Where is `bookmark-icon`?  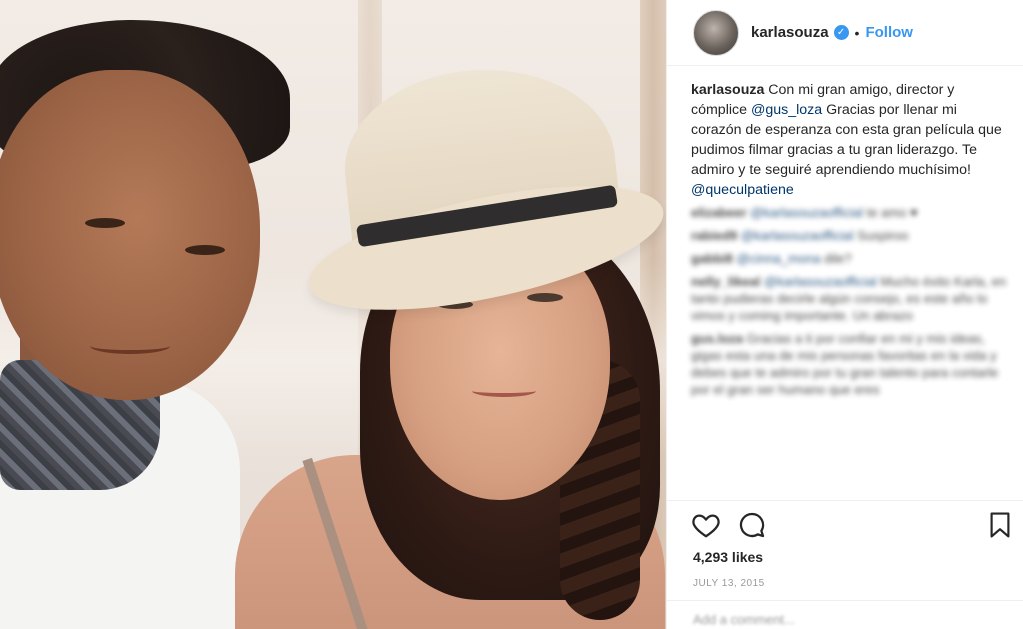
bookmark-icon is located at coordinates (1000, 525).